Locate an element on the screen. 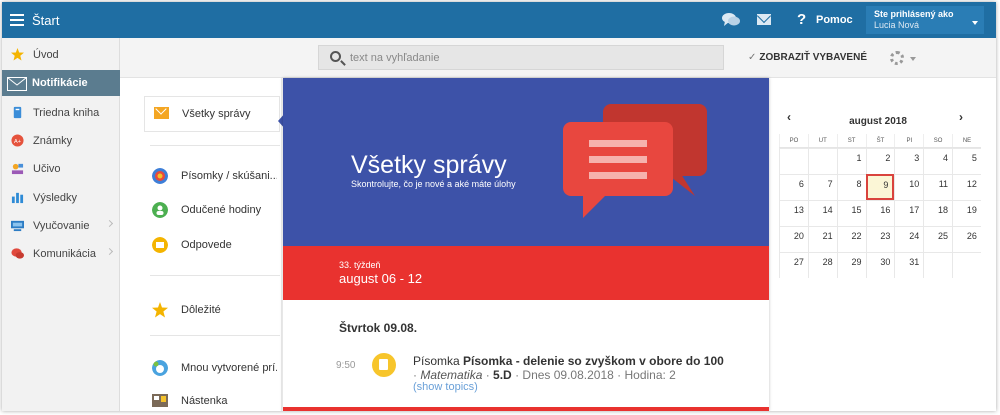 This screenshot has width=1000, height=415. nav-item-label: Dôležité is located at coordinates (201, 310).